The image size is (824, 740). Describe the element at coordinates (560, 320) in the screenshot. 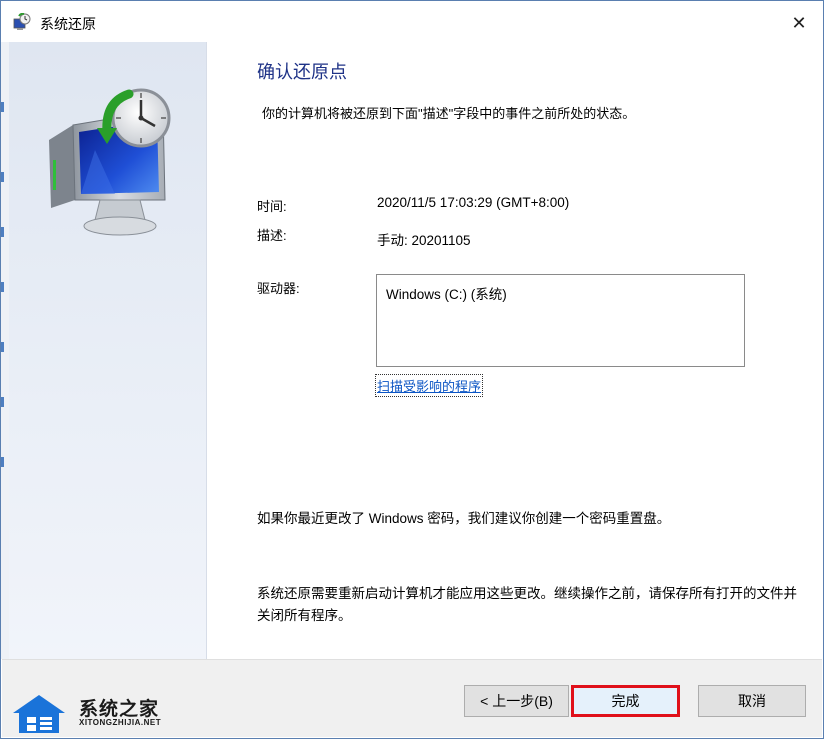

I see `drive-list: Windows (C:) (系统)` at that location.